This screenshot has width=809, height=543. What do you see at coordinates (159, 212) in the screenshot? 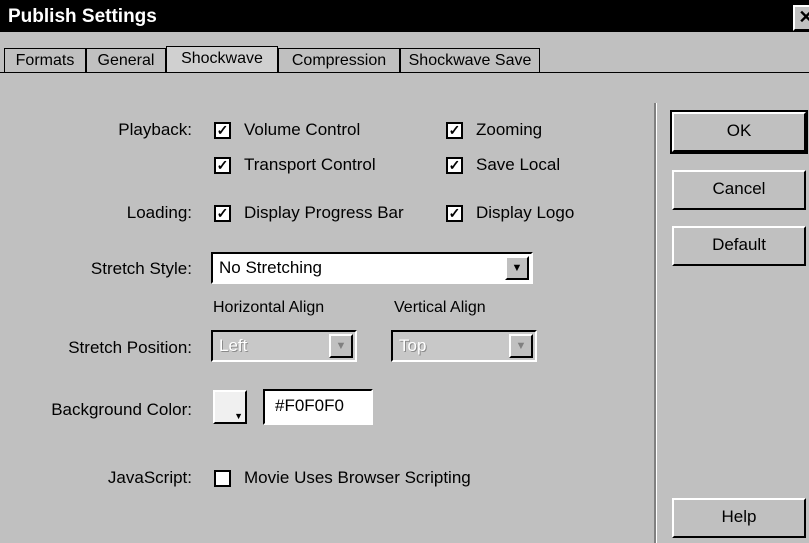
I see `loading-label: Loading:` at bounding box center [159, 212].